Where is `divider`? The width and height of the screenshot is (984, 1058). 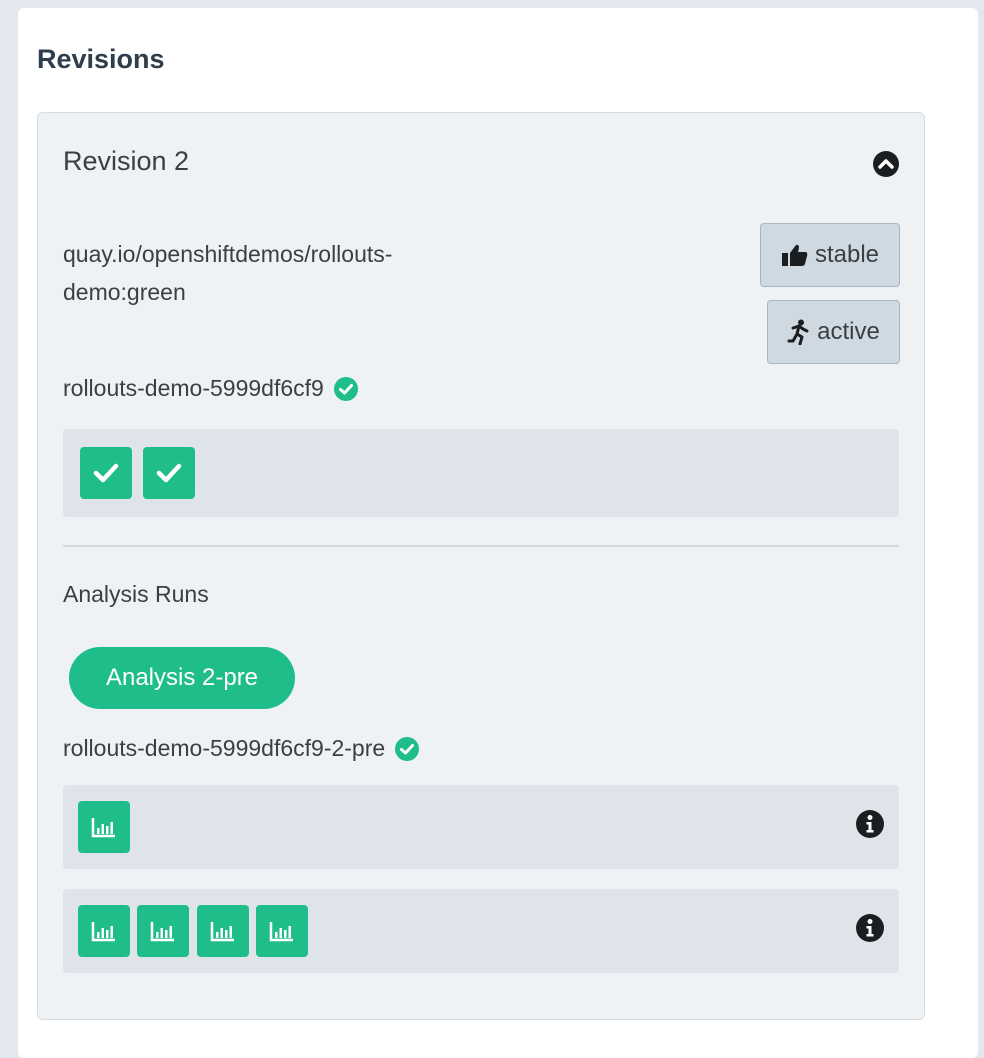
divider is located at coordinates (481, 546).